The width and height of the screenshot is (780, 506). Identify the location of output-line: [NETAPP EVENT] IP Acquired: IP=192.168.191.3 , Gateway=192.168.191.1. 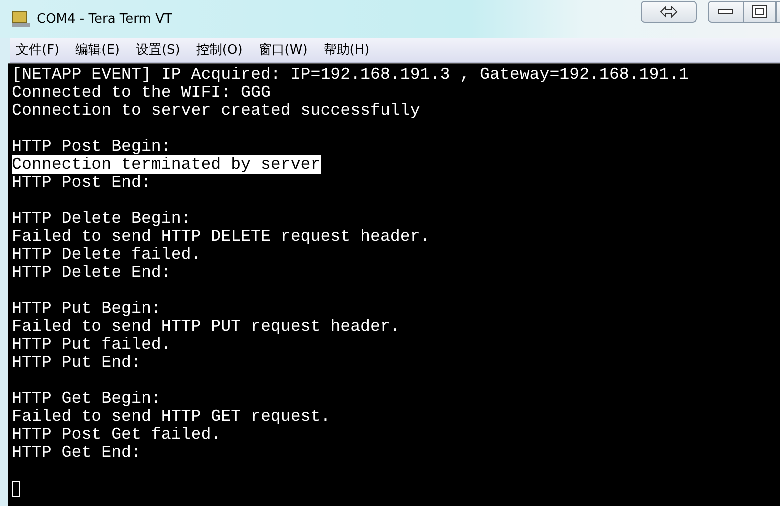
(351, 74).